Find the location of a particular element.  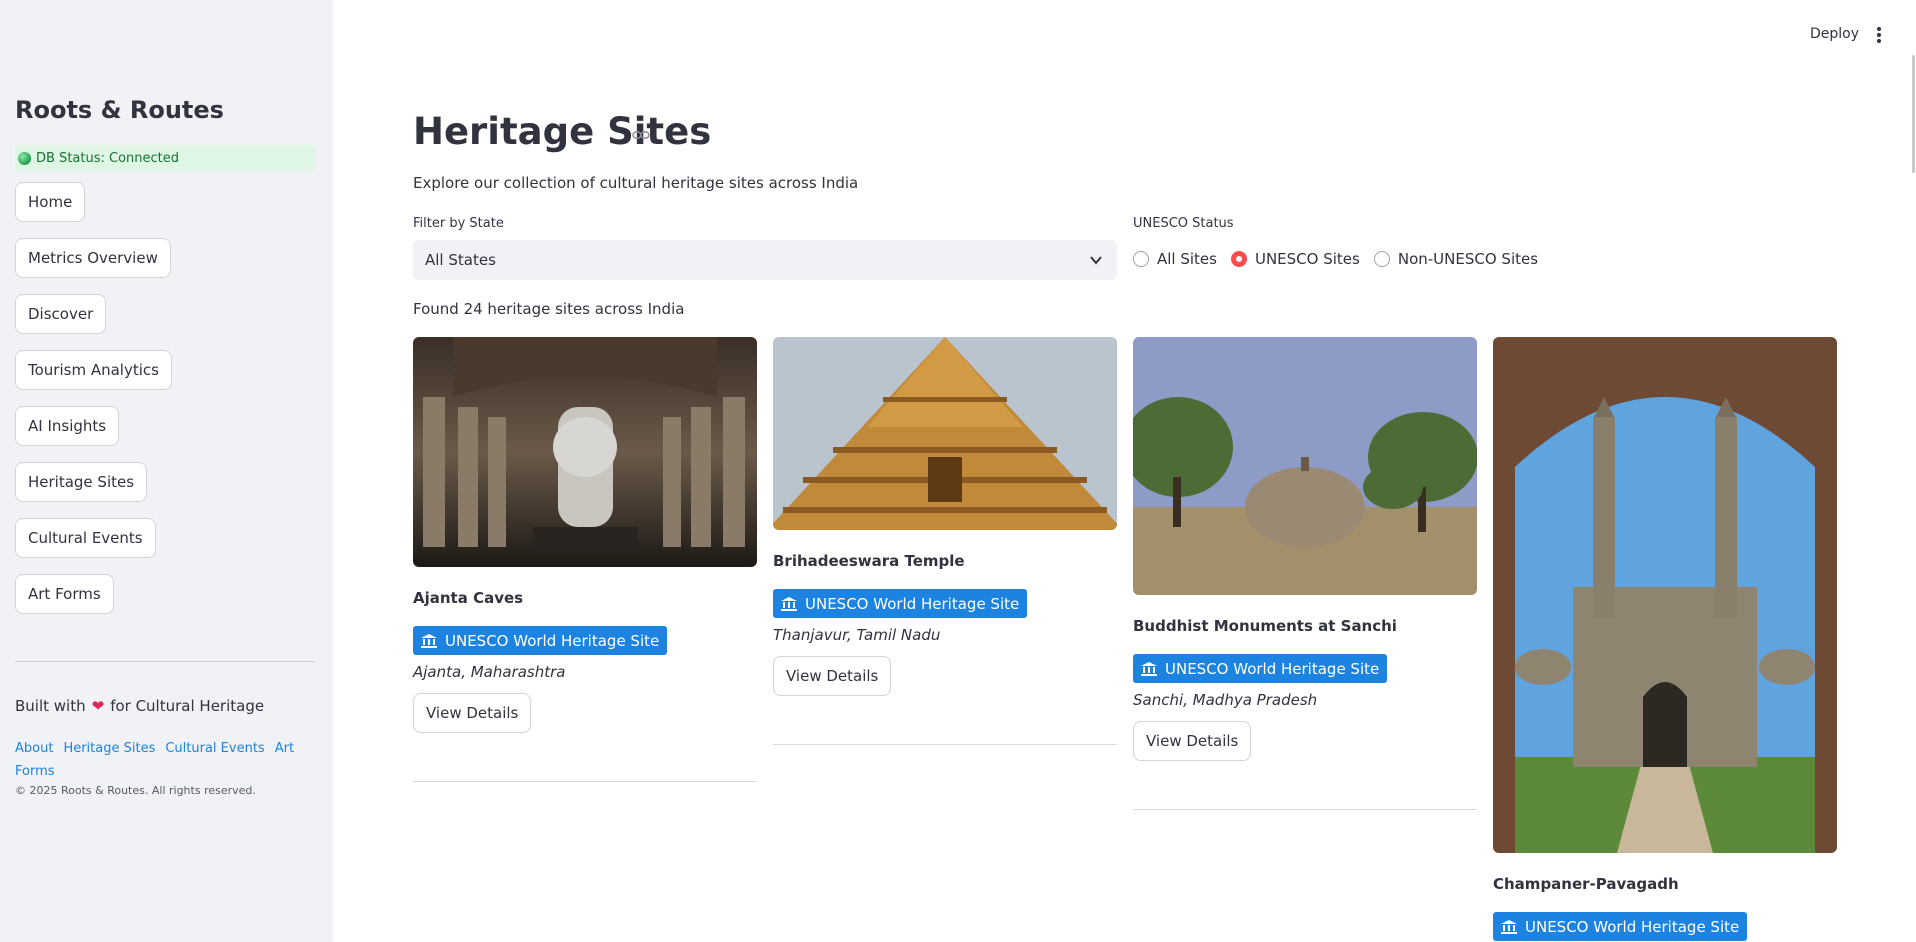

site-name: Champaner-Pavagadh is located at coordinates (1586, 884).